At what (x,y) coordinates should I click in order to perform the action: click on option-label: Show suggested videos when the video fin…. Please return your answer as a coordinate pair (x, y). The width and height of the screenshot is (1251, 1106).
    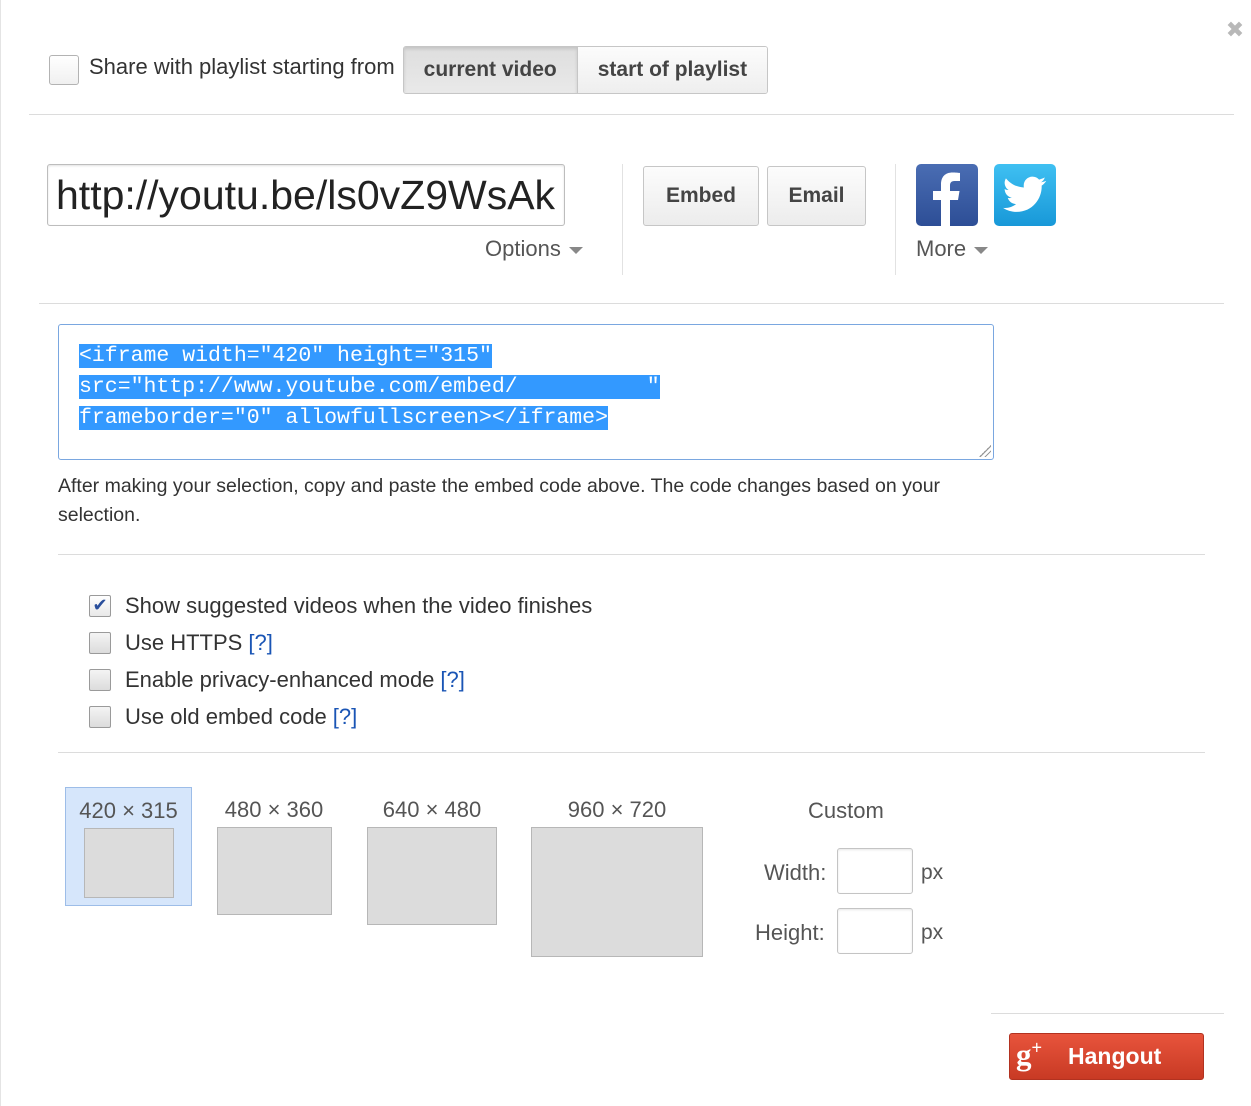
    Looking at the image, I should click on (359, 605).